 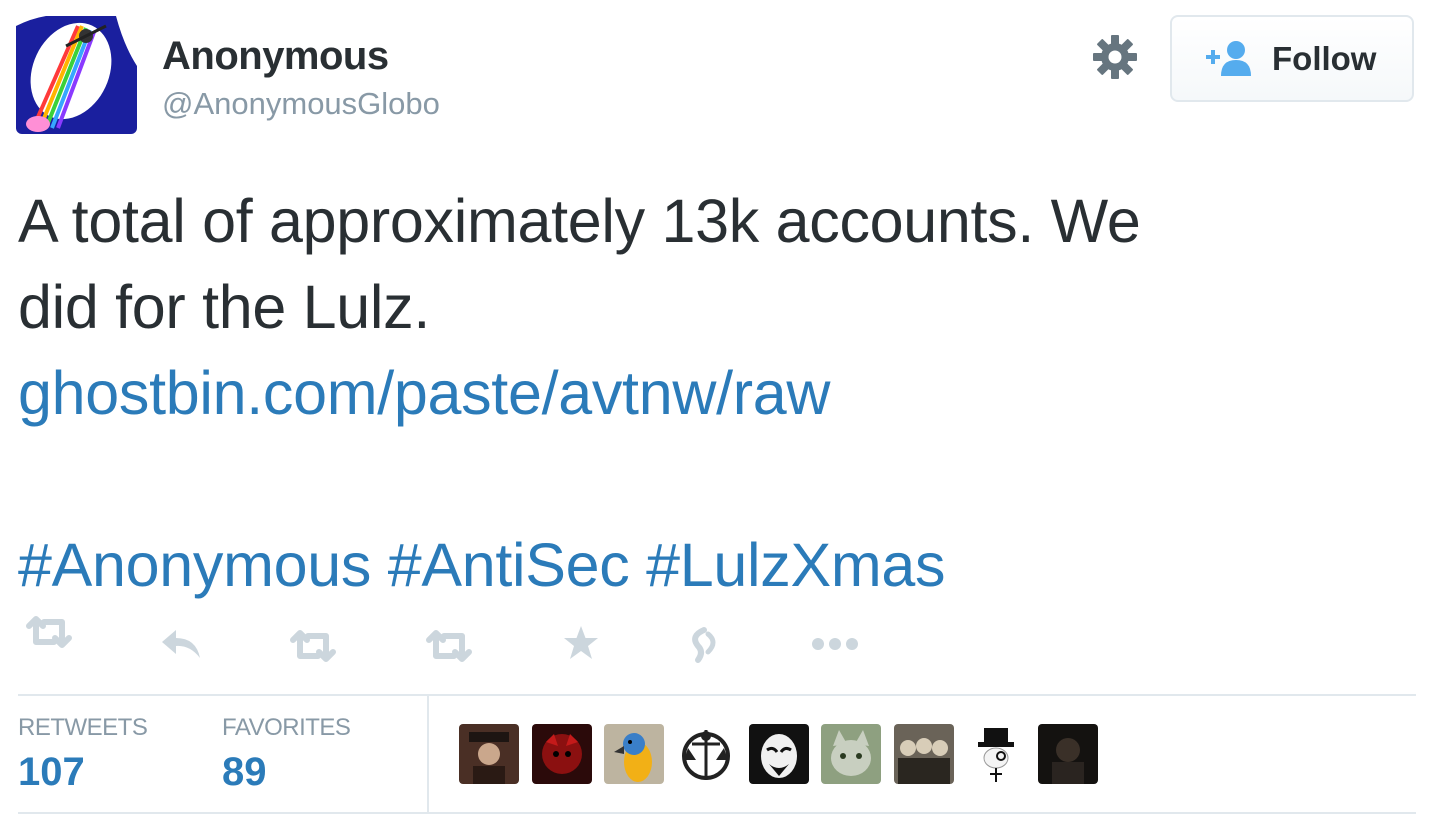 I want to click on follow-button: Follow, so click(x=1292, y=58).